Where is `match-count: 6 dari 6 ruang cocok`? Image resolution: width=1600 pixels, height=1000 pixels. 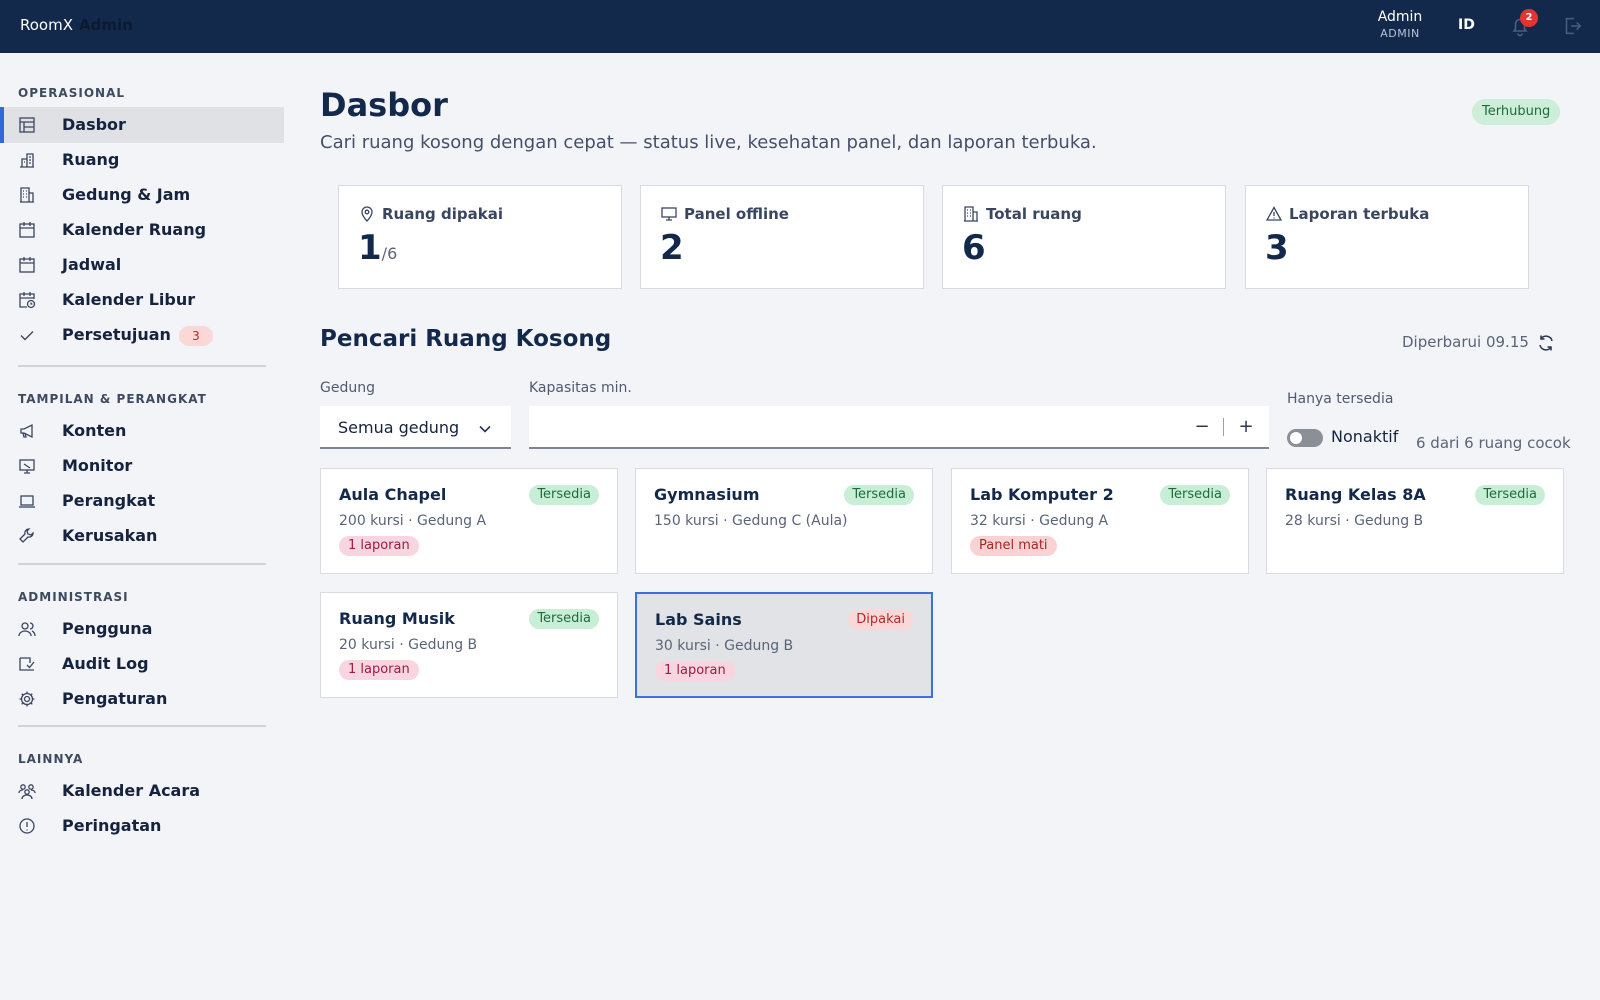
match-count: 6 dari 6 ruang cocok is located at coordinates (1493, 443).